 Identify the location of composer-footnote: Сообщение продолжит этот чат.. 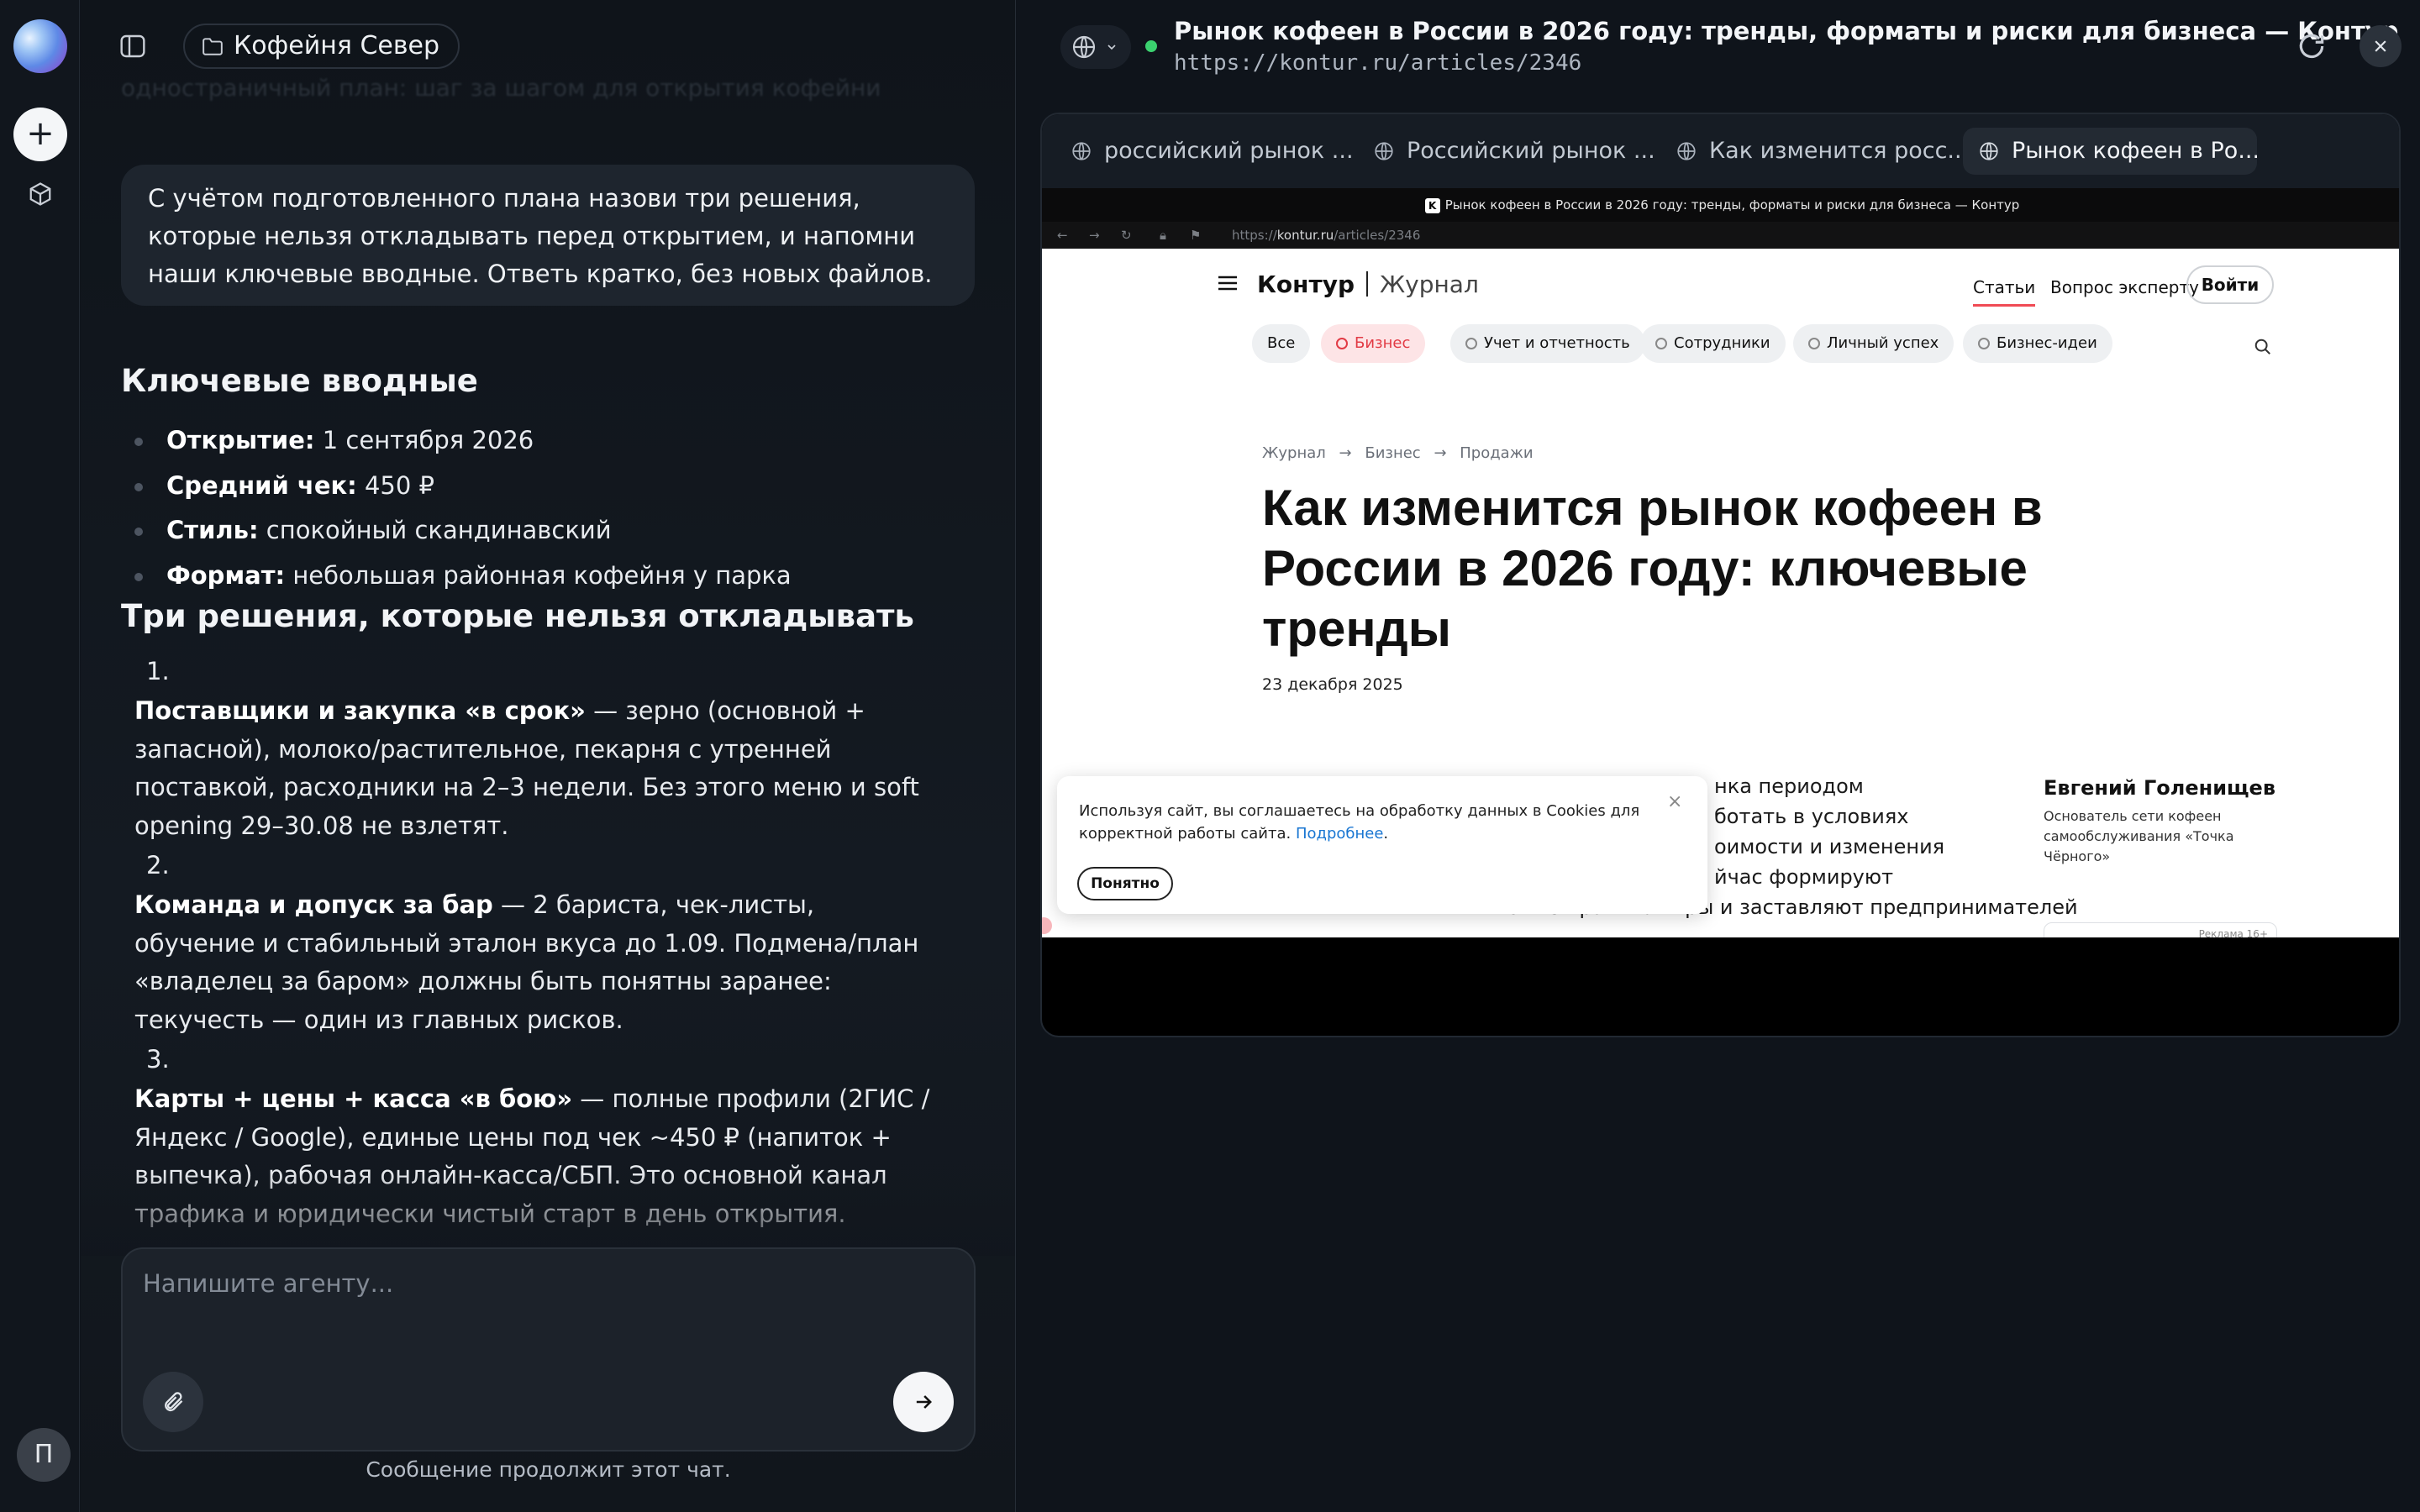
(548, 1469).